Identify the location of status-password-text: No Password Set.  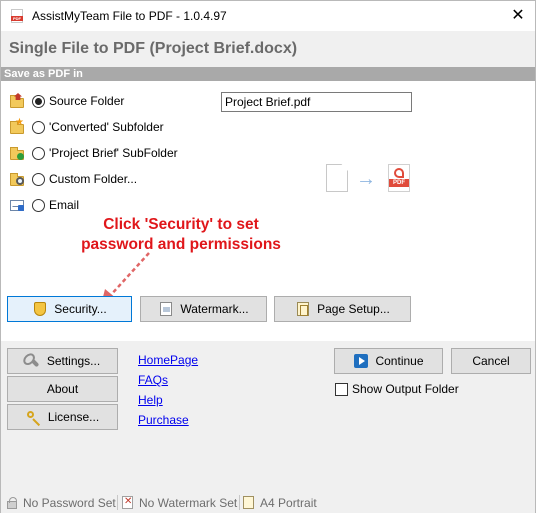
(69, 503).